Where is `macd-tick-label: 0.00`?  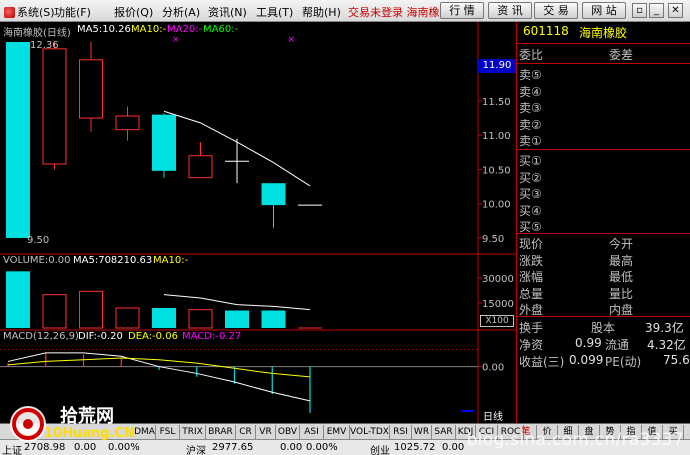 macd-tick-label: 0.00 is located at coordinates (493, 368).